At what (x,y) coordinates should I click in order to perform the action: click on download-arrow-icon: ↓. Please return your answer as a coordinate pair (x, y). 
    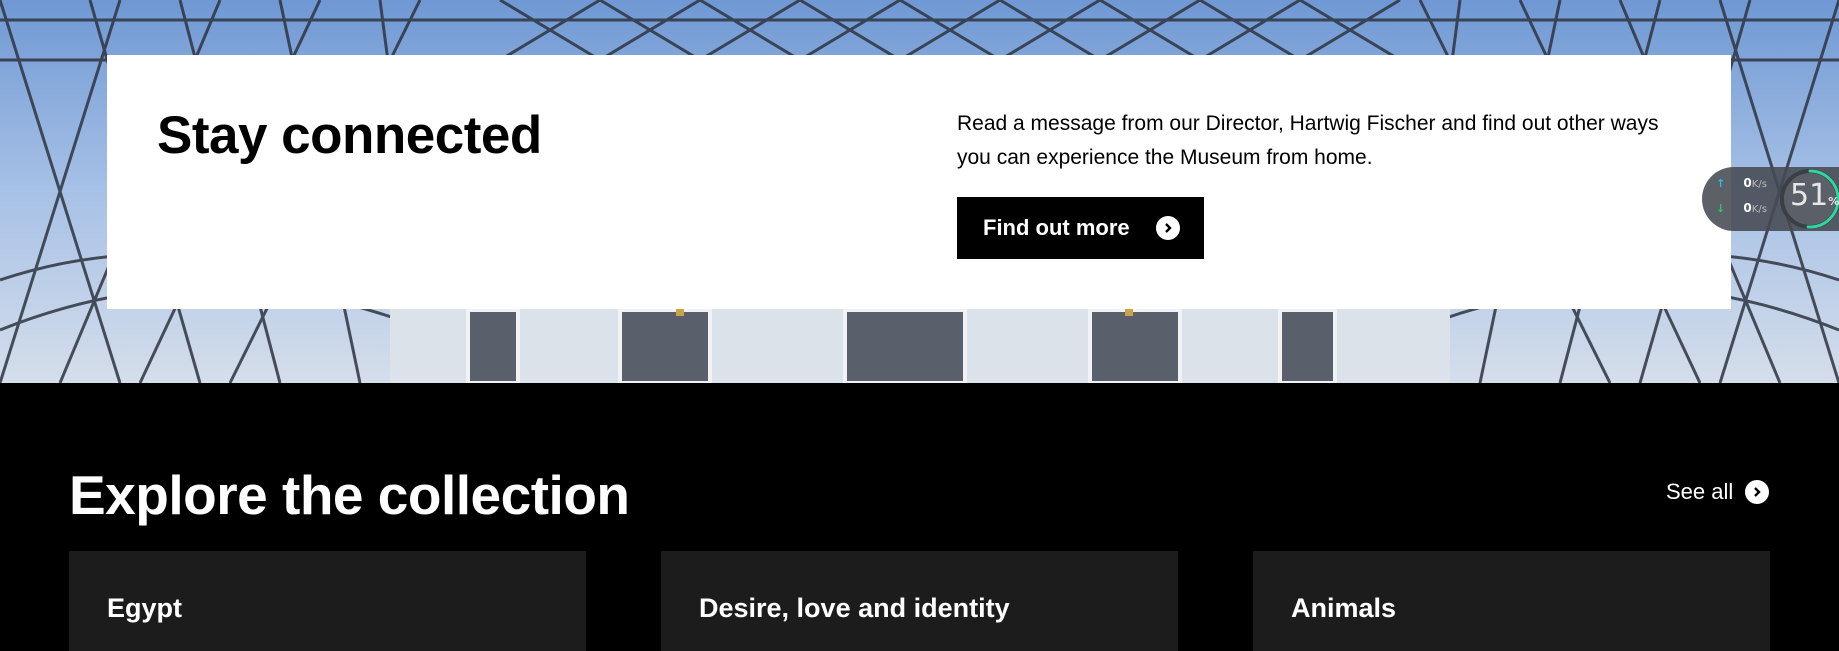
    Looking at the image, I should click on (1721, 208).